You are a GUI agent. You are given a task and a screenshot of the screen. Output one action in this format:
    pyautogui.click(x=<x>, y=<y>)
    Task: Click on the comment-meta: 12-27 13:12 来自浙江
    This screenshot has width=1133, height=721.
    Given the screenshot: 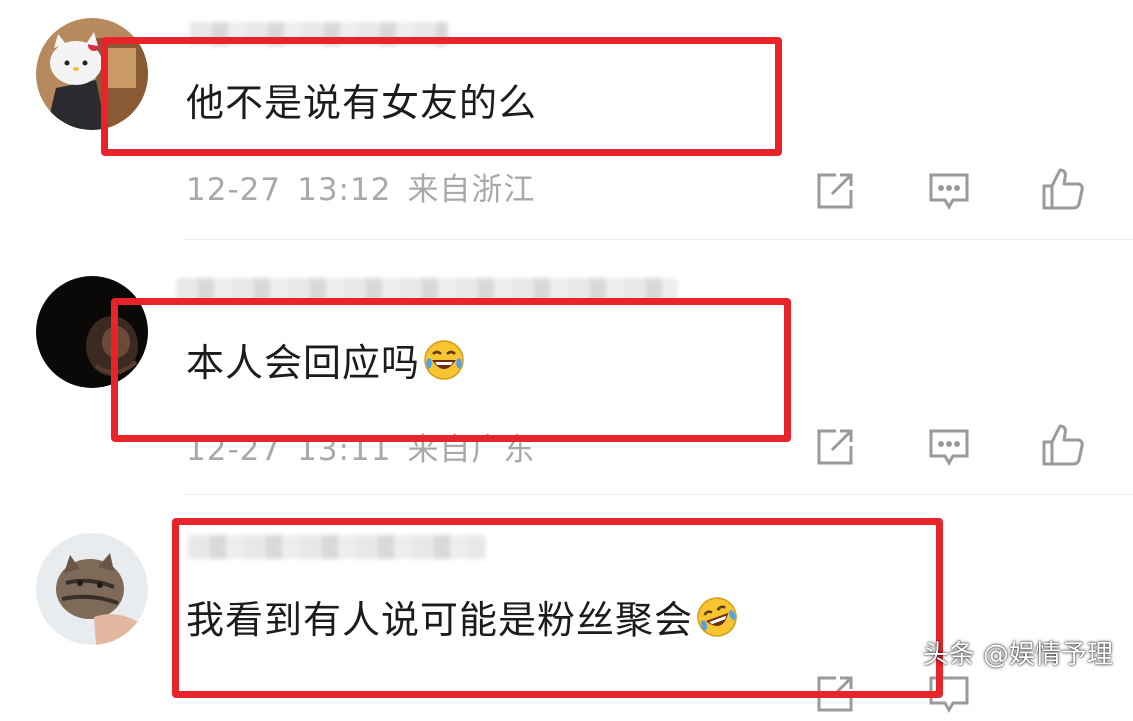 What is the action you would take?
    pyautogui.click(x=360, y=190)
    